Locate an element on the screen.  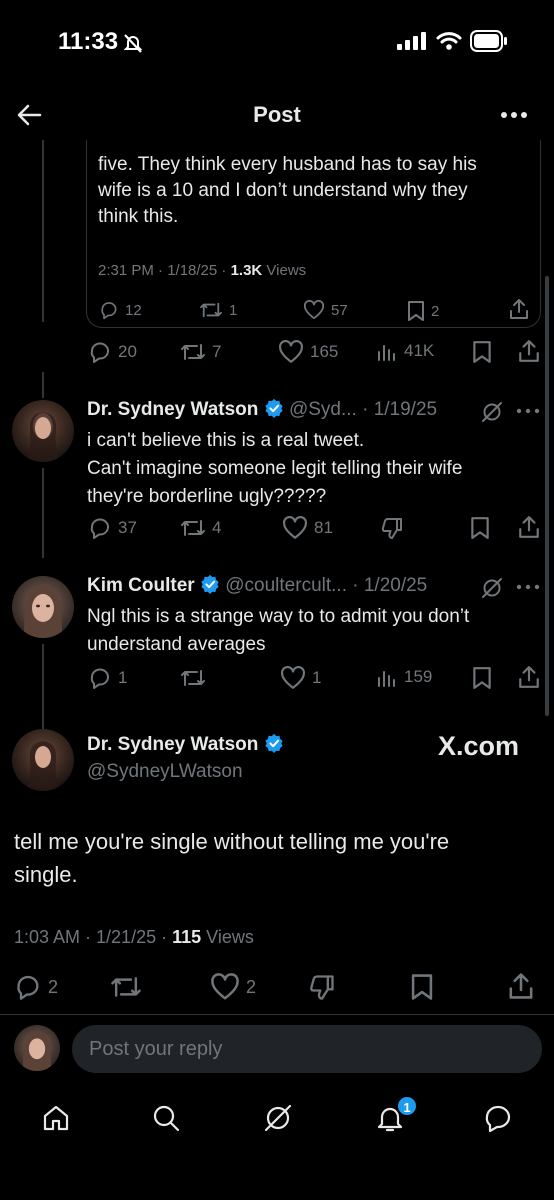
reply-input: Post your reply is located at coordinates (307, 1049).